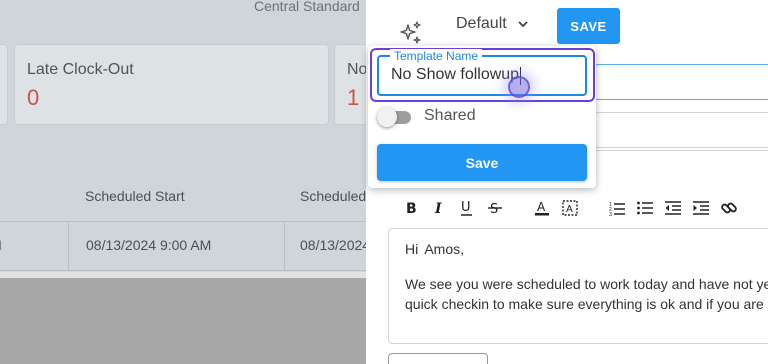  I want to click on outdent-icon, so click(673, 208).